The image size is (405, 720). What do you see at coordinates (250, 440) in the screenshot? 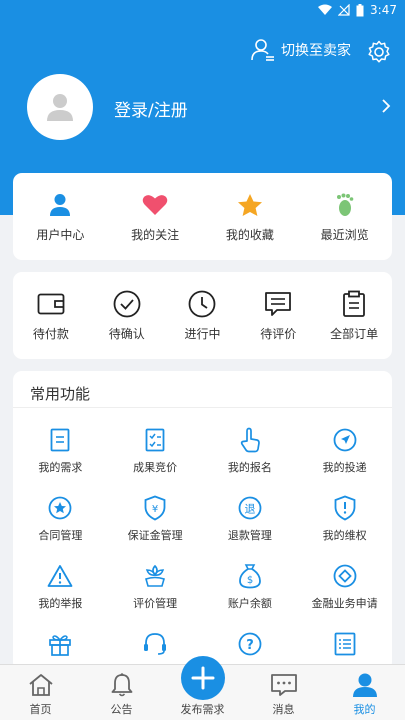
I see `hand-pointer-icon` at bounding box center [250, 440].